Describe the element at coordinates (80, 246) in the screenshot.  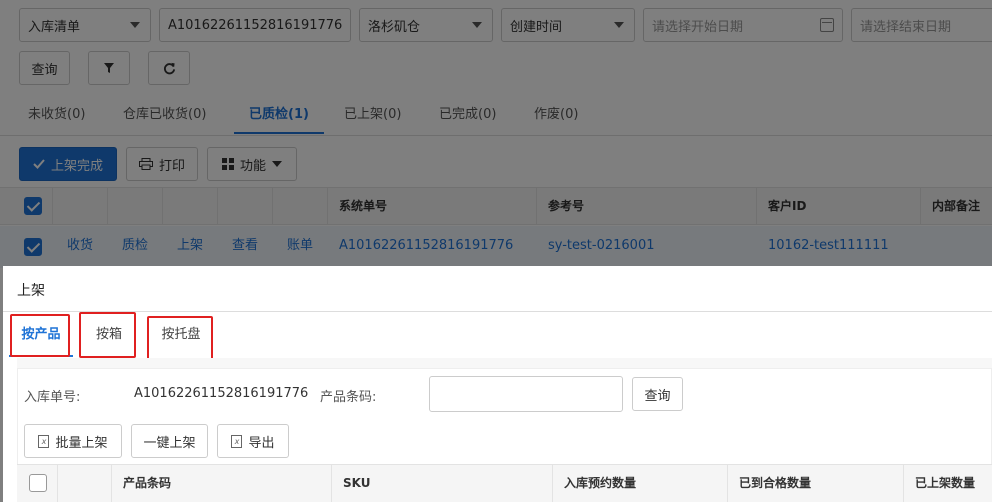
I see `receive-link: 收货` at that location.